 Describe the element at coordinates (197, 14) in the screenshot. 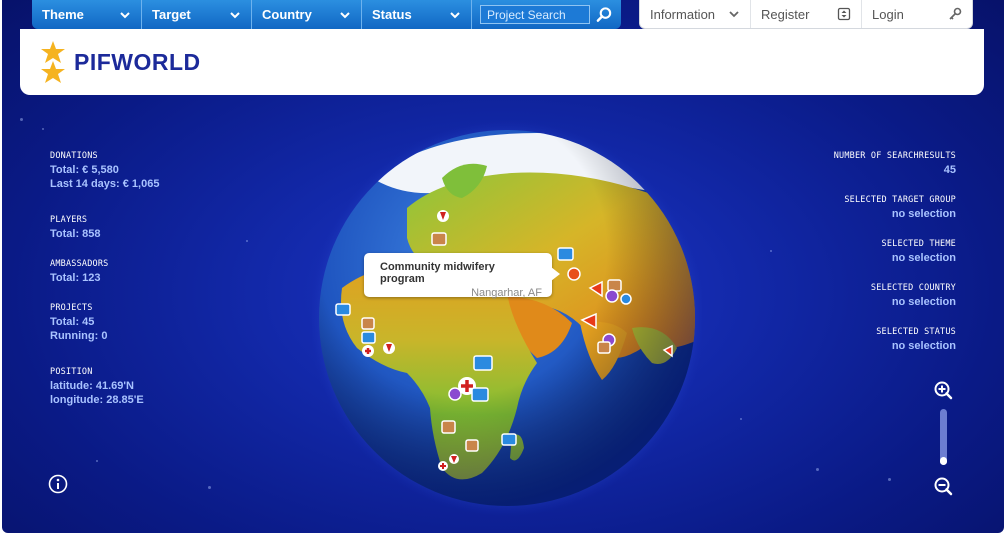

I see `nav-target-dropdown: Target` at that location.